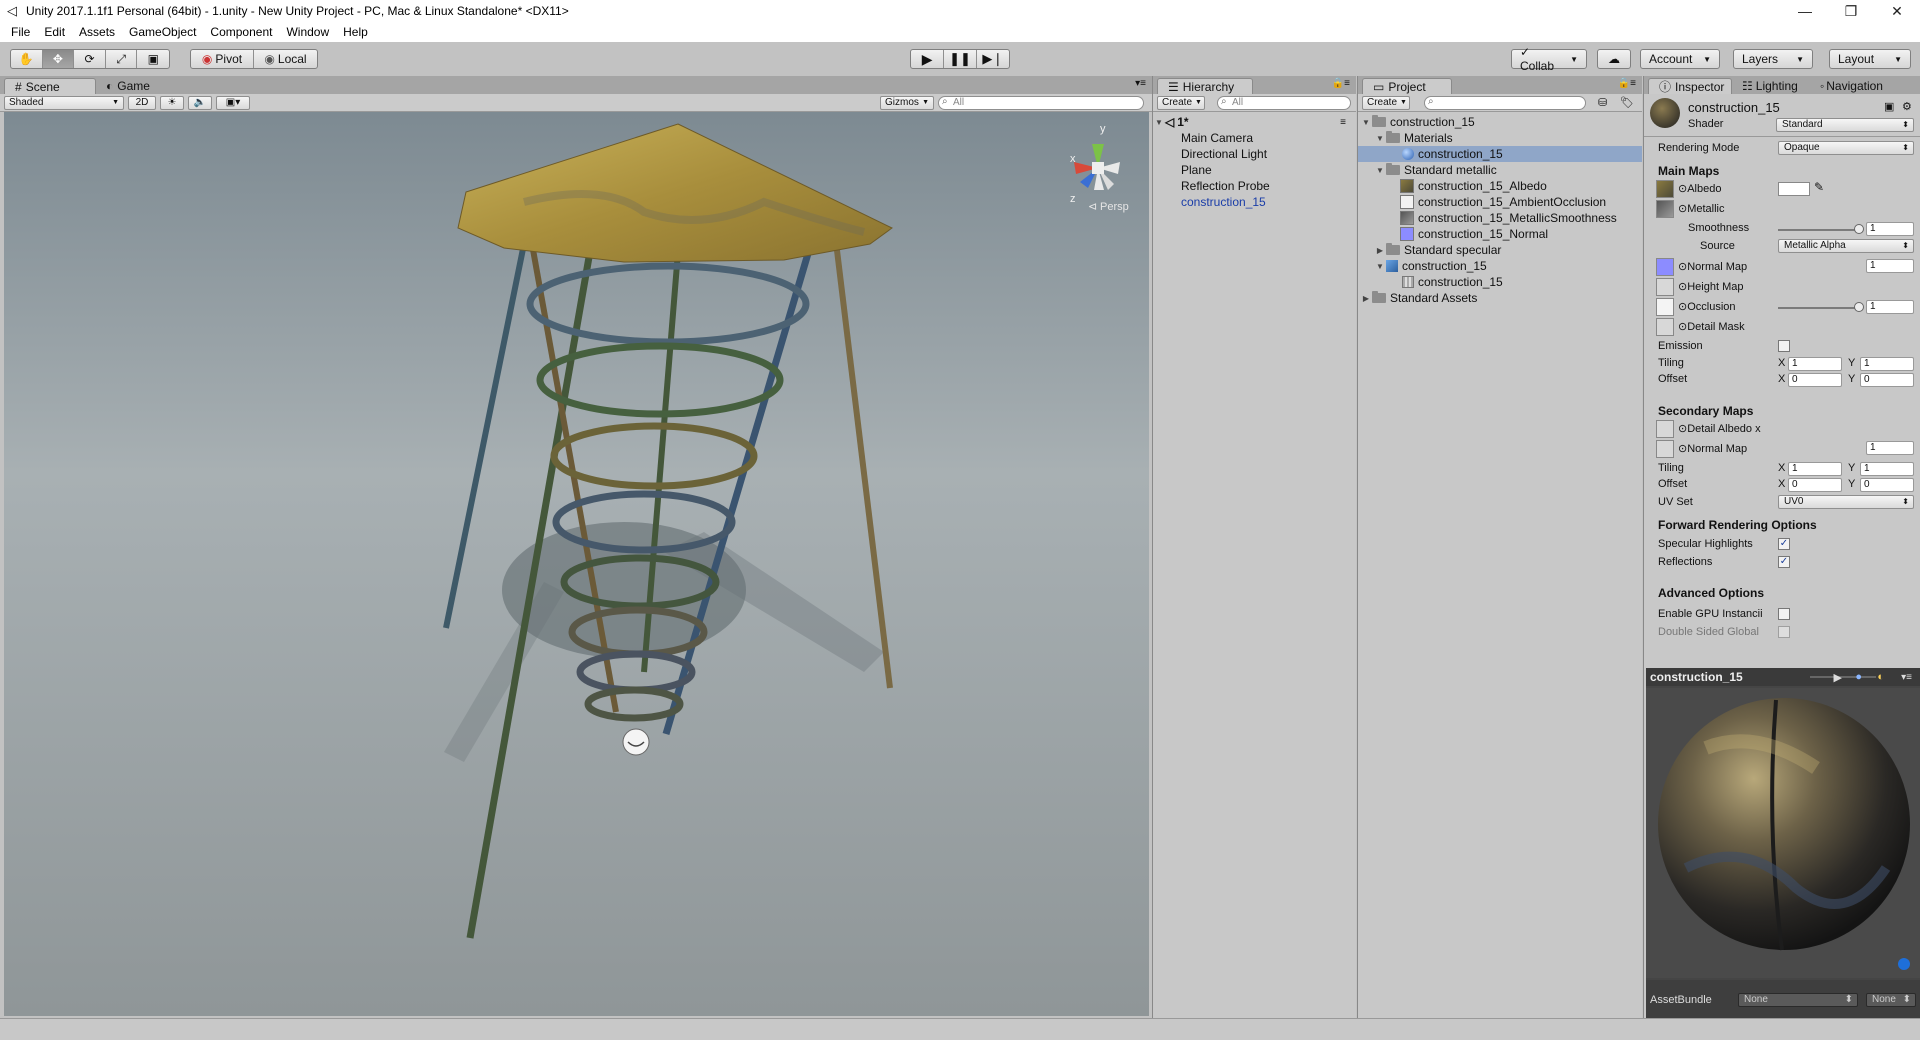 This screenshot has width=1920, height=1040. Describe the element at coordinates (1665, 449) in the screenshot. I see `detail-normal-slot` at that location.